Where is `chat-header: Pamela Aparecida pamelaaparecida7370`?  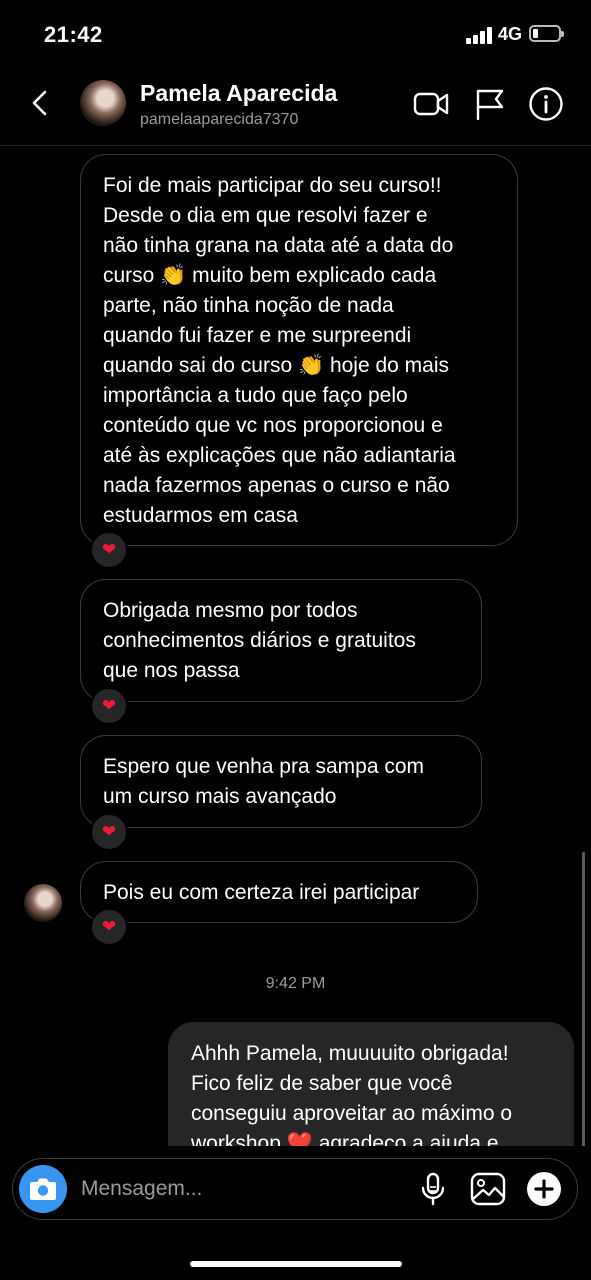
chat-header: Pamela Aparecida pamelaaparecida7370 is located at coordinates (295, 108).